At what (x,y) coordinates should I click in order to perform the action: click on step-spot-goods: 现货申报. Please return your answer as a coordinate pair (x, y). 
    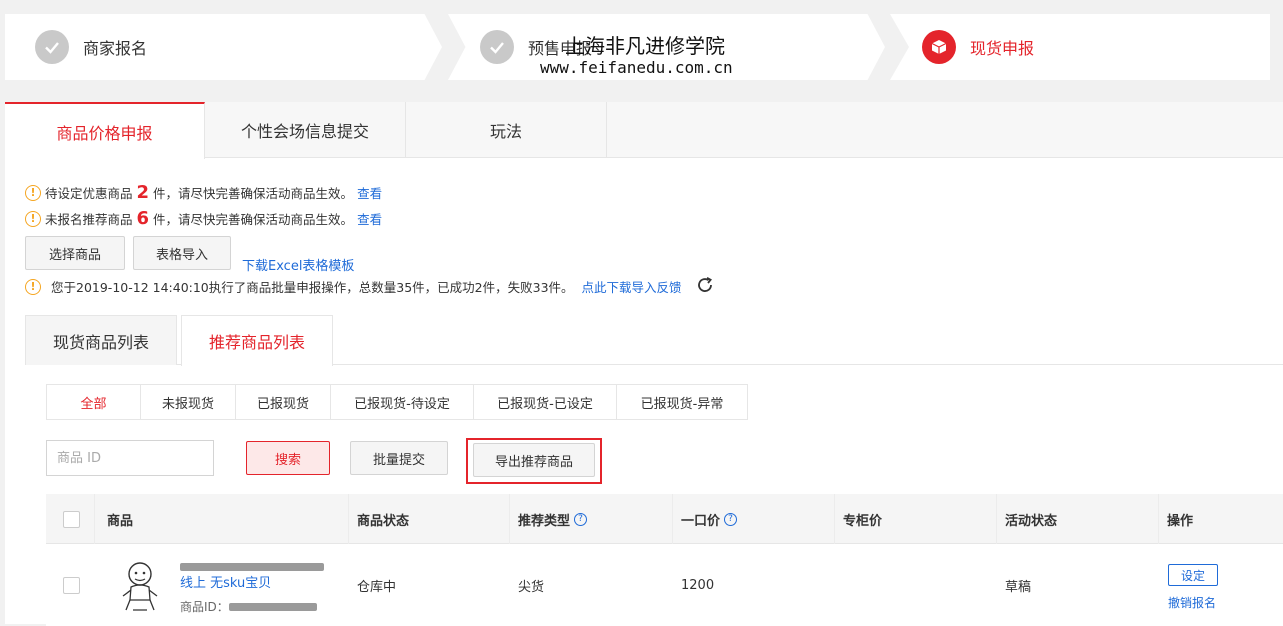
    Looking at the image, I should click on (1080, 47).